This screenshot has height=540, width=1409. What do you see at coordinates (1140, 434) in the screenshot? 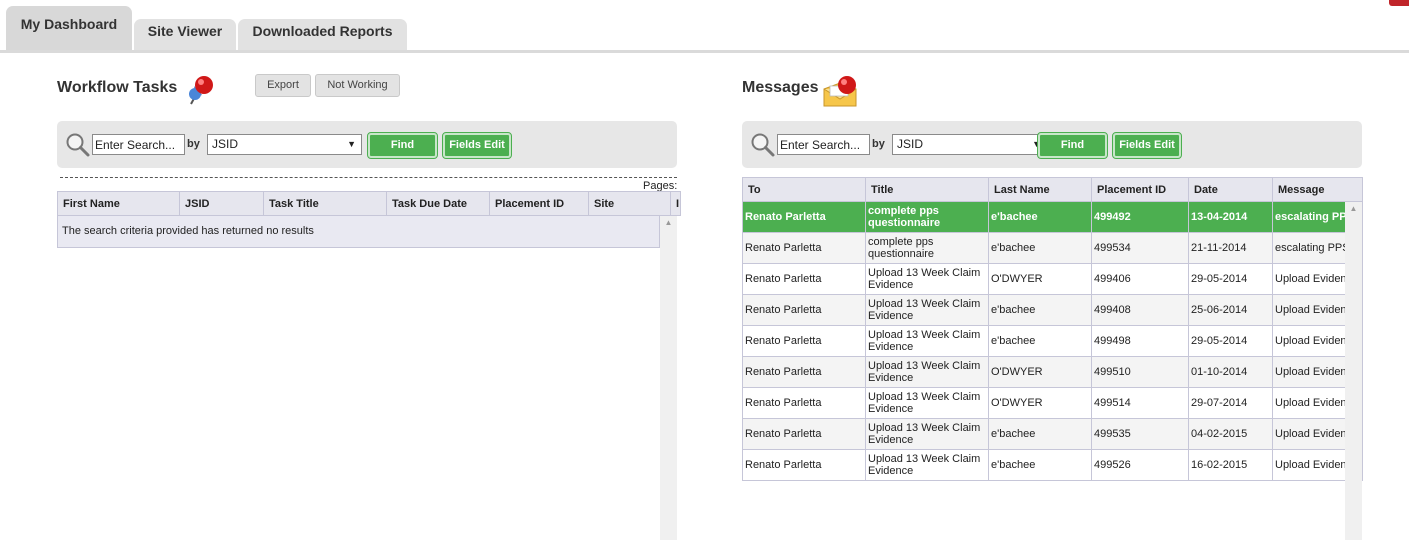
I see `cell-placement-id: 499535` at bounding box center [1140, 434].